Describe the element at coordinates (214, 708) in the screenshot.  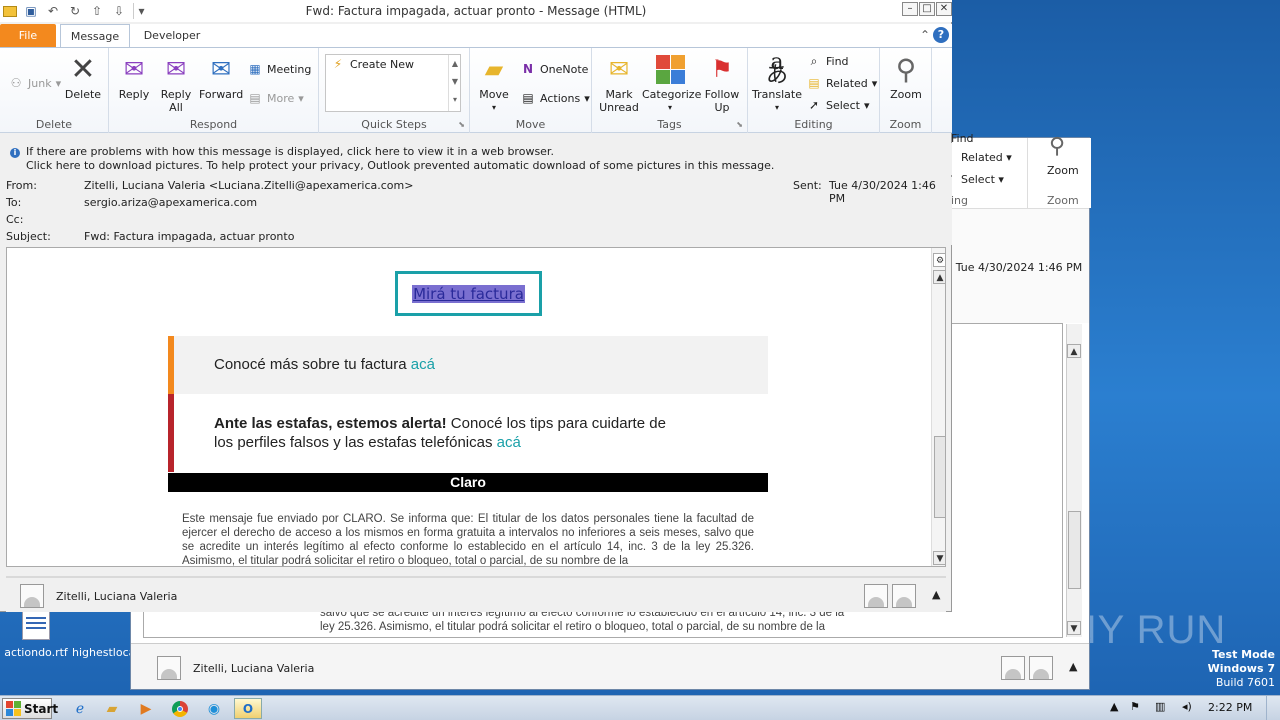
I see `edge-icon: ◉` at that location.